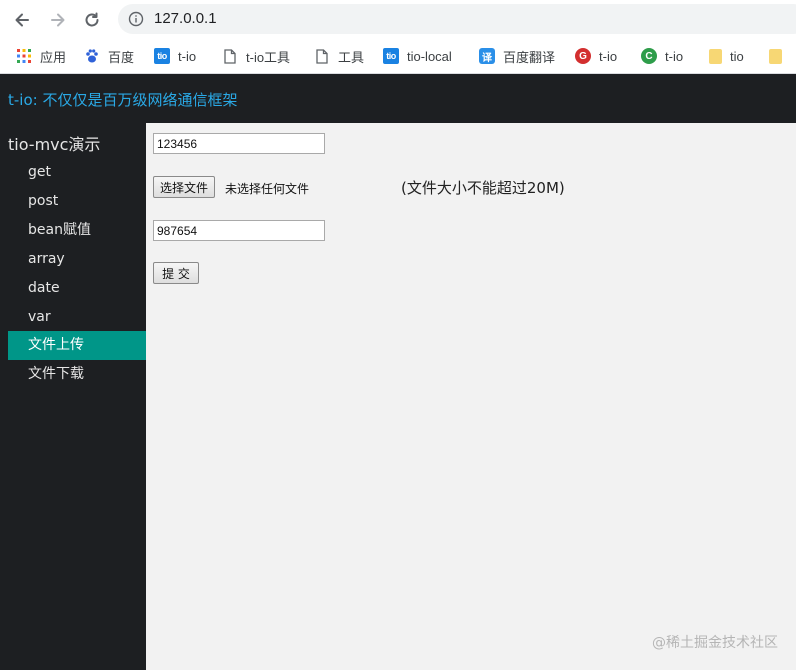 The image size is (796, 670). Describe the element at coordinates (483, 188) in the screenshot. I see `file-size-note: (文件大小不能超过20M)` at that location.